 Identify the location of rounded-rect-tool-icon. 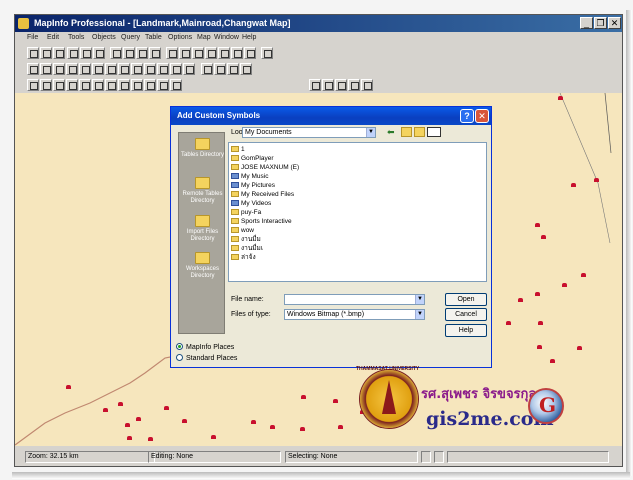
(111, 69).